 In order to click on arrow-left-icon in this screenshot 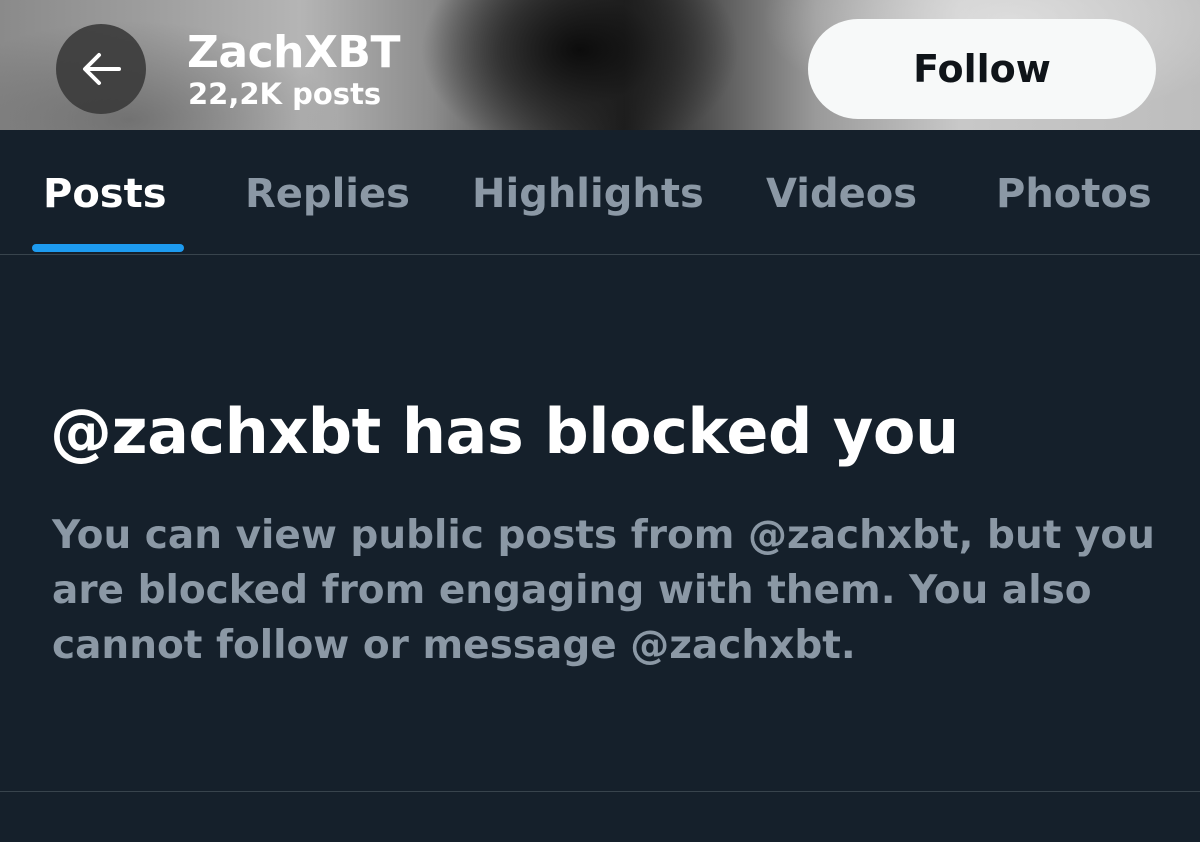, I will do `click(101, 69)`.